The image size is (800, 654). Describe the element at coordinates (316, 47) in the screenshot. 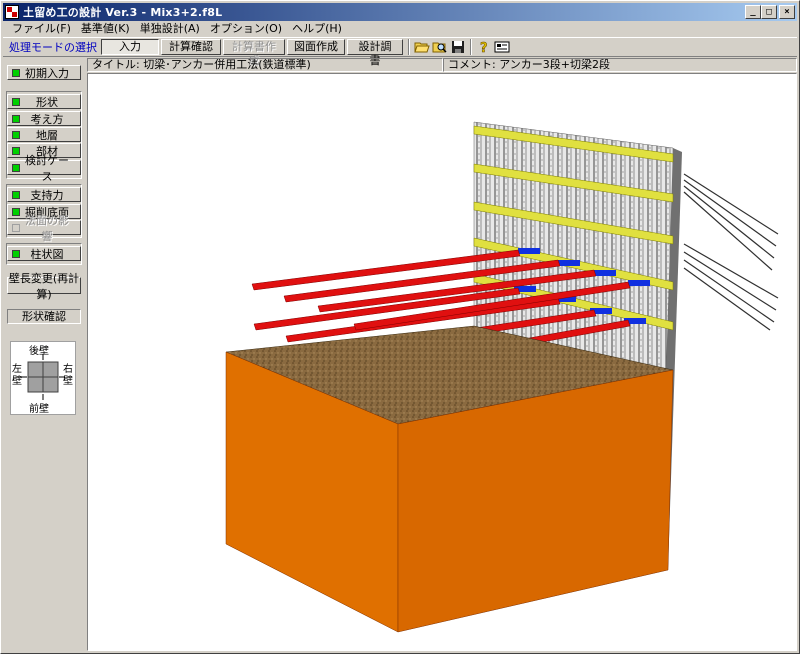

I see `drawing-create-button: 図面作成` at that location.